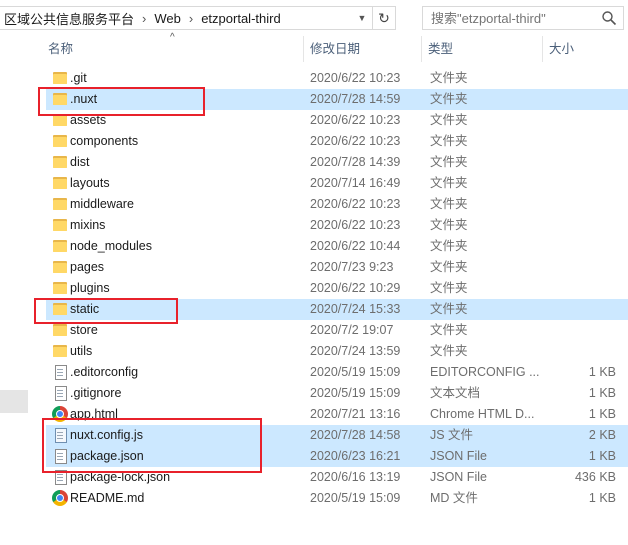  What do you see at coordinates (355, 435) in the screenshot?
I see `file-date: 2020/7/28 14:58` at bounding box center [355, 435].